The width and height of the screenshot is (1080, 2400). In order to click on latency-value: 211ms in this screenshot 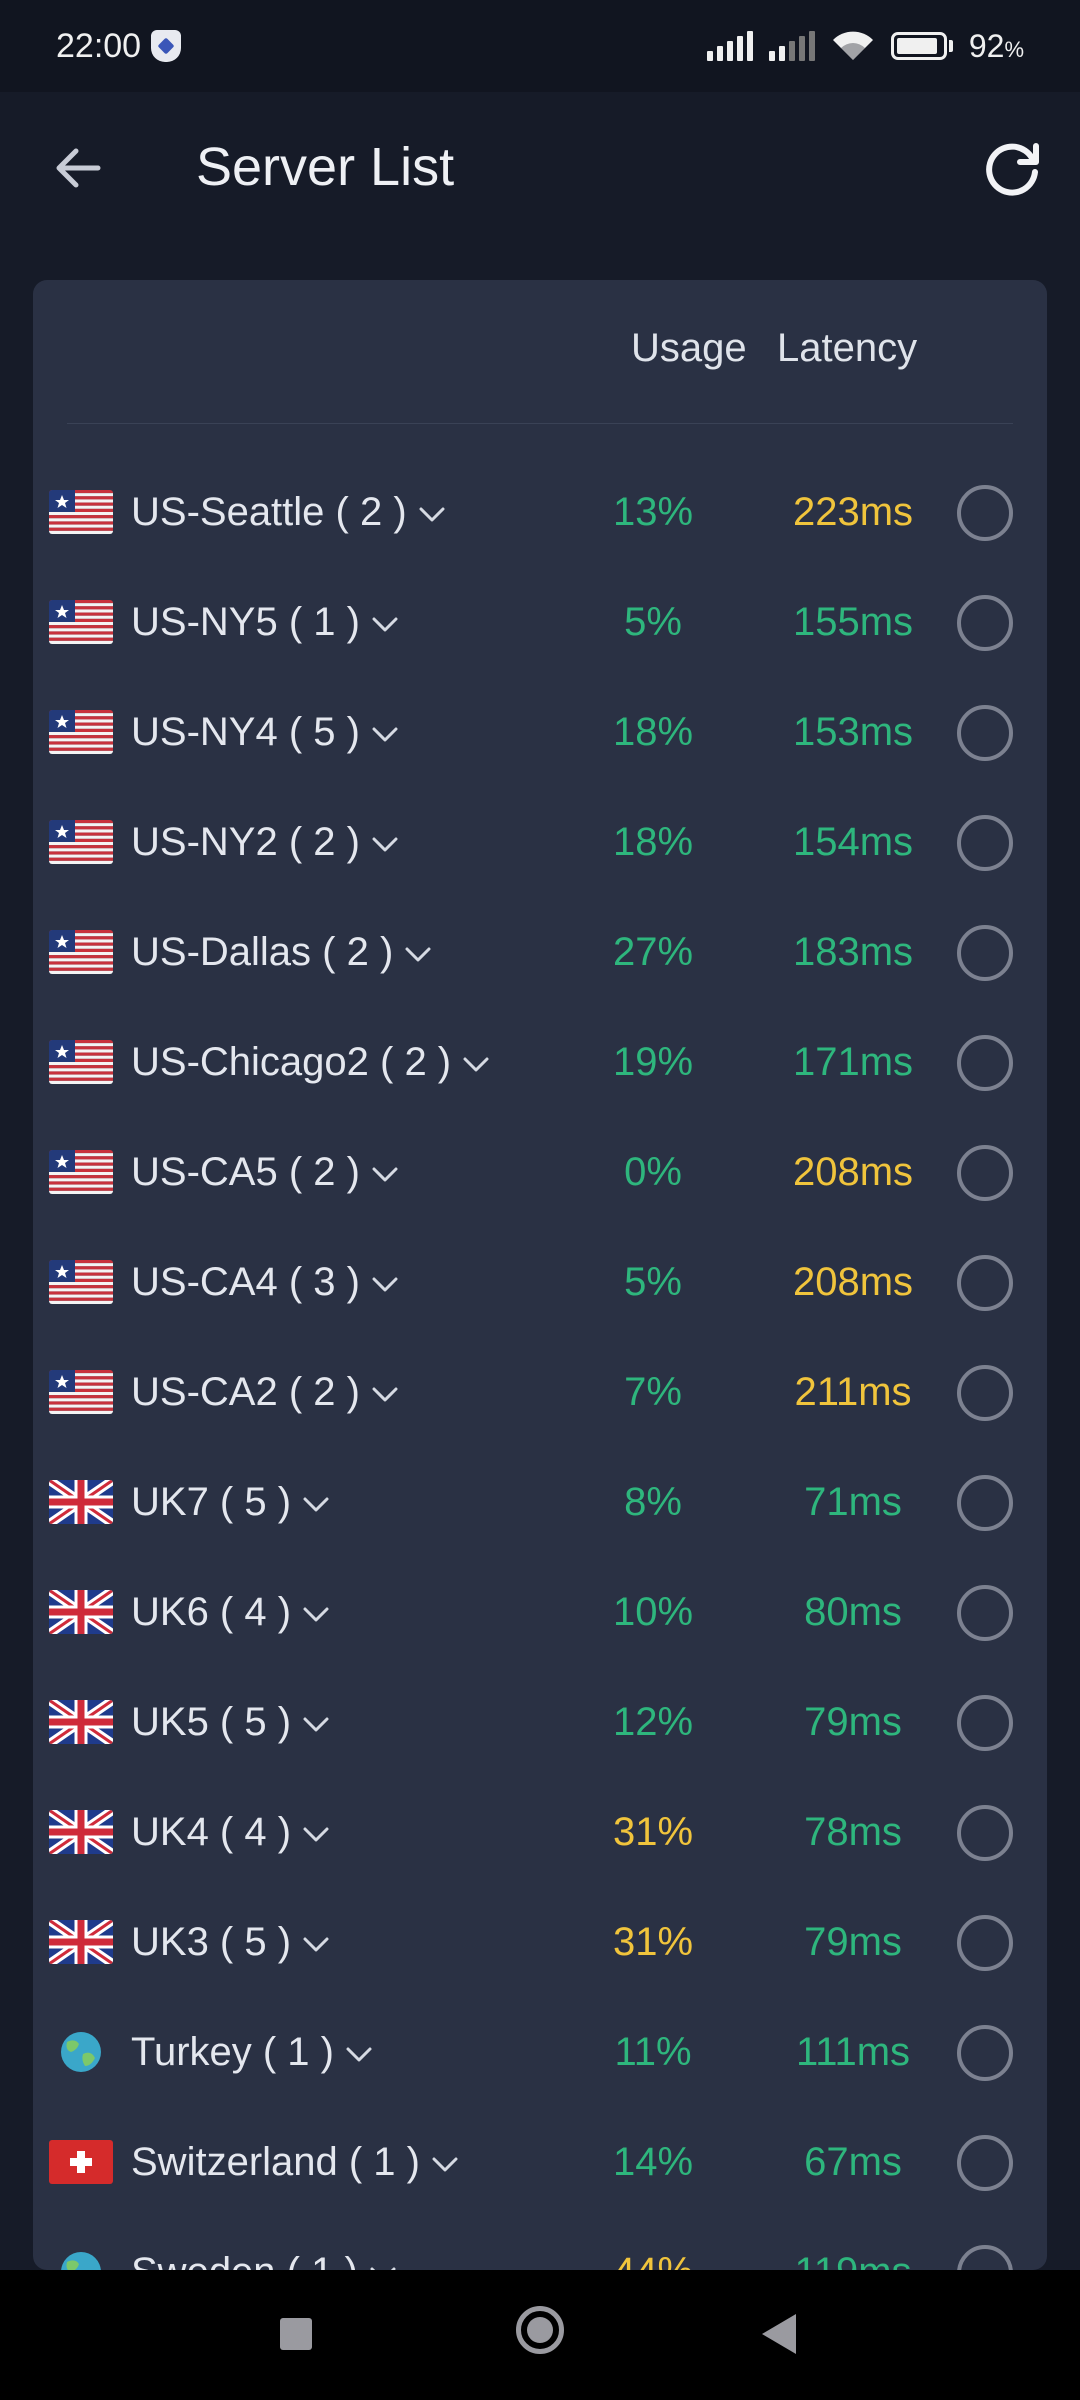, I will do `click(853, 1392)`.